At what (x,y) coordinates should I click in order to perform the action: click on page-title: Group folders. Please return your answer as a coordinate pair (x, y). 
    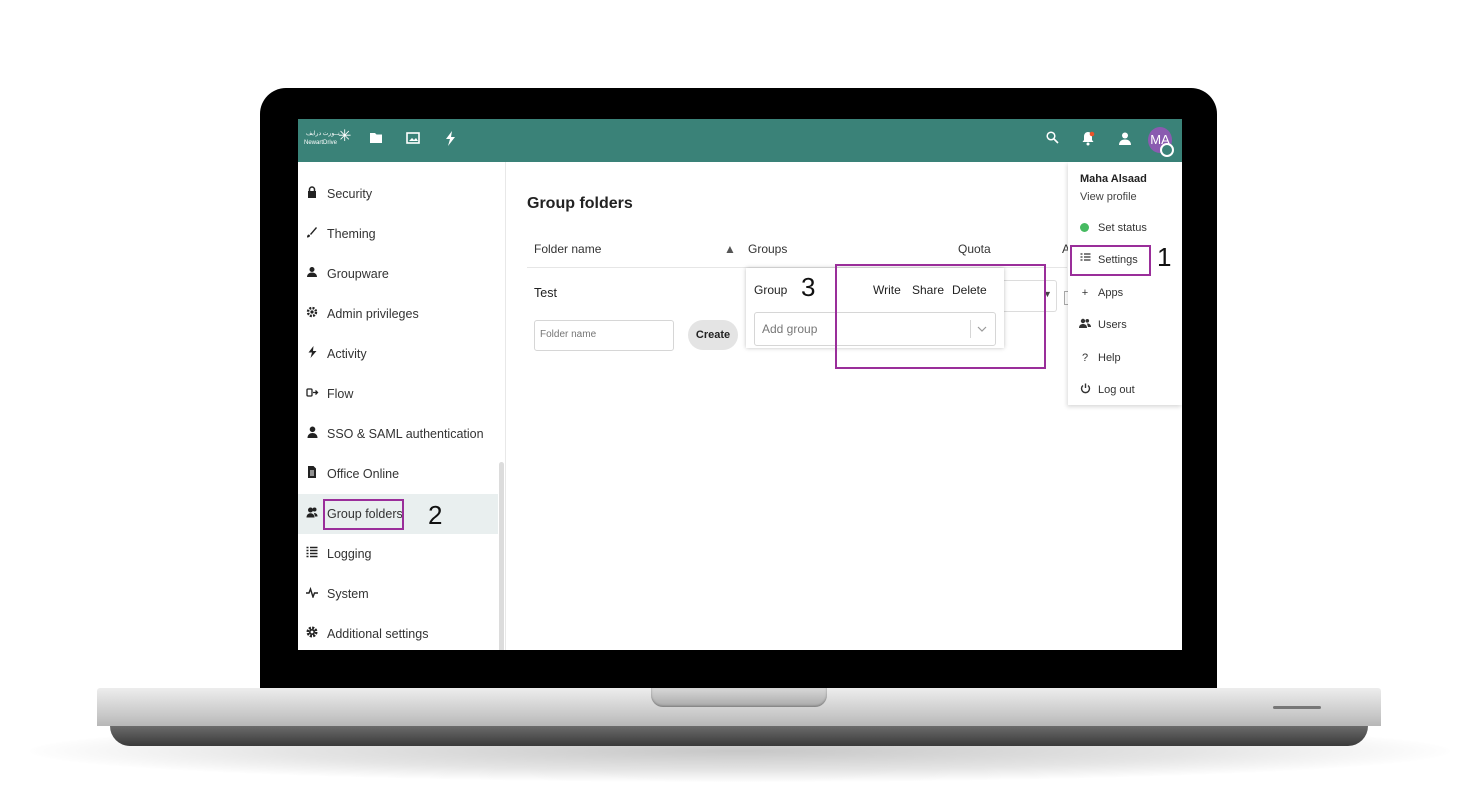
    Looking at the image, I should click on (580, 203).